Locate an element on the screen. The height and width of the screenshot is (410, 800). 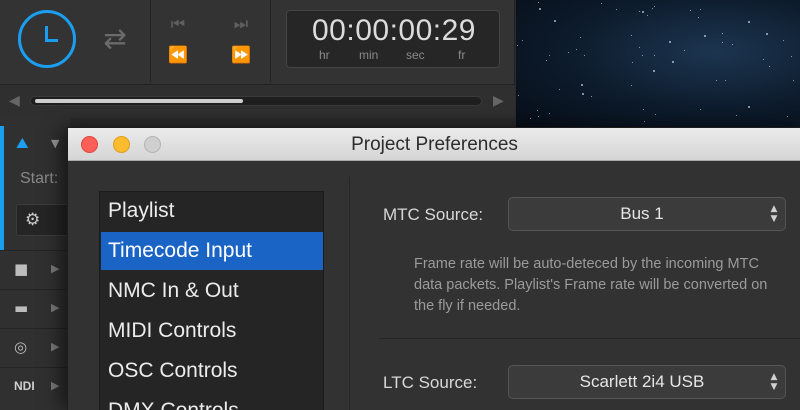
video-preview is located at coordinates (658, 65).